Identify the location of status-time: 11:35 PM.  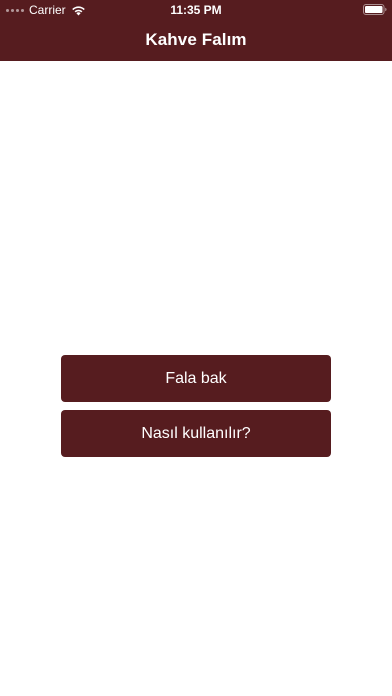
(196, 10).